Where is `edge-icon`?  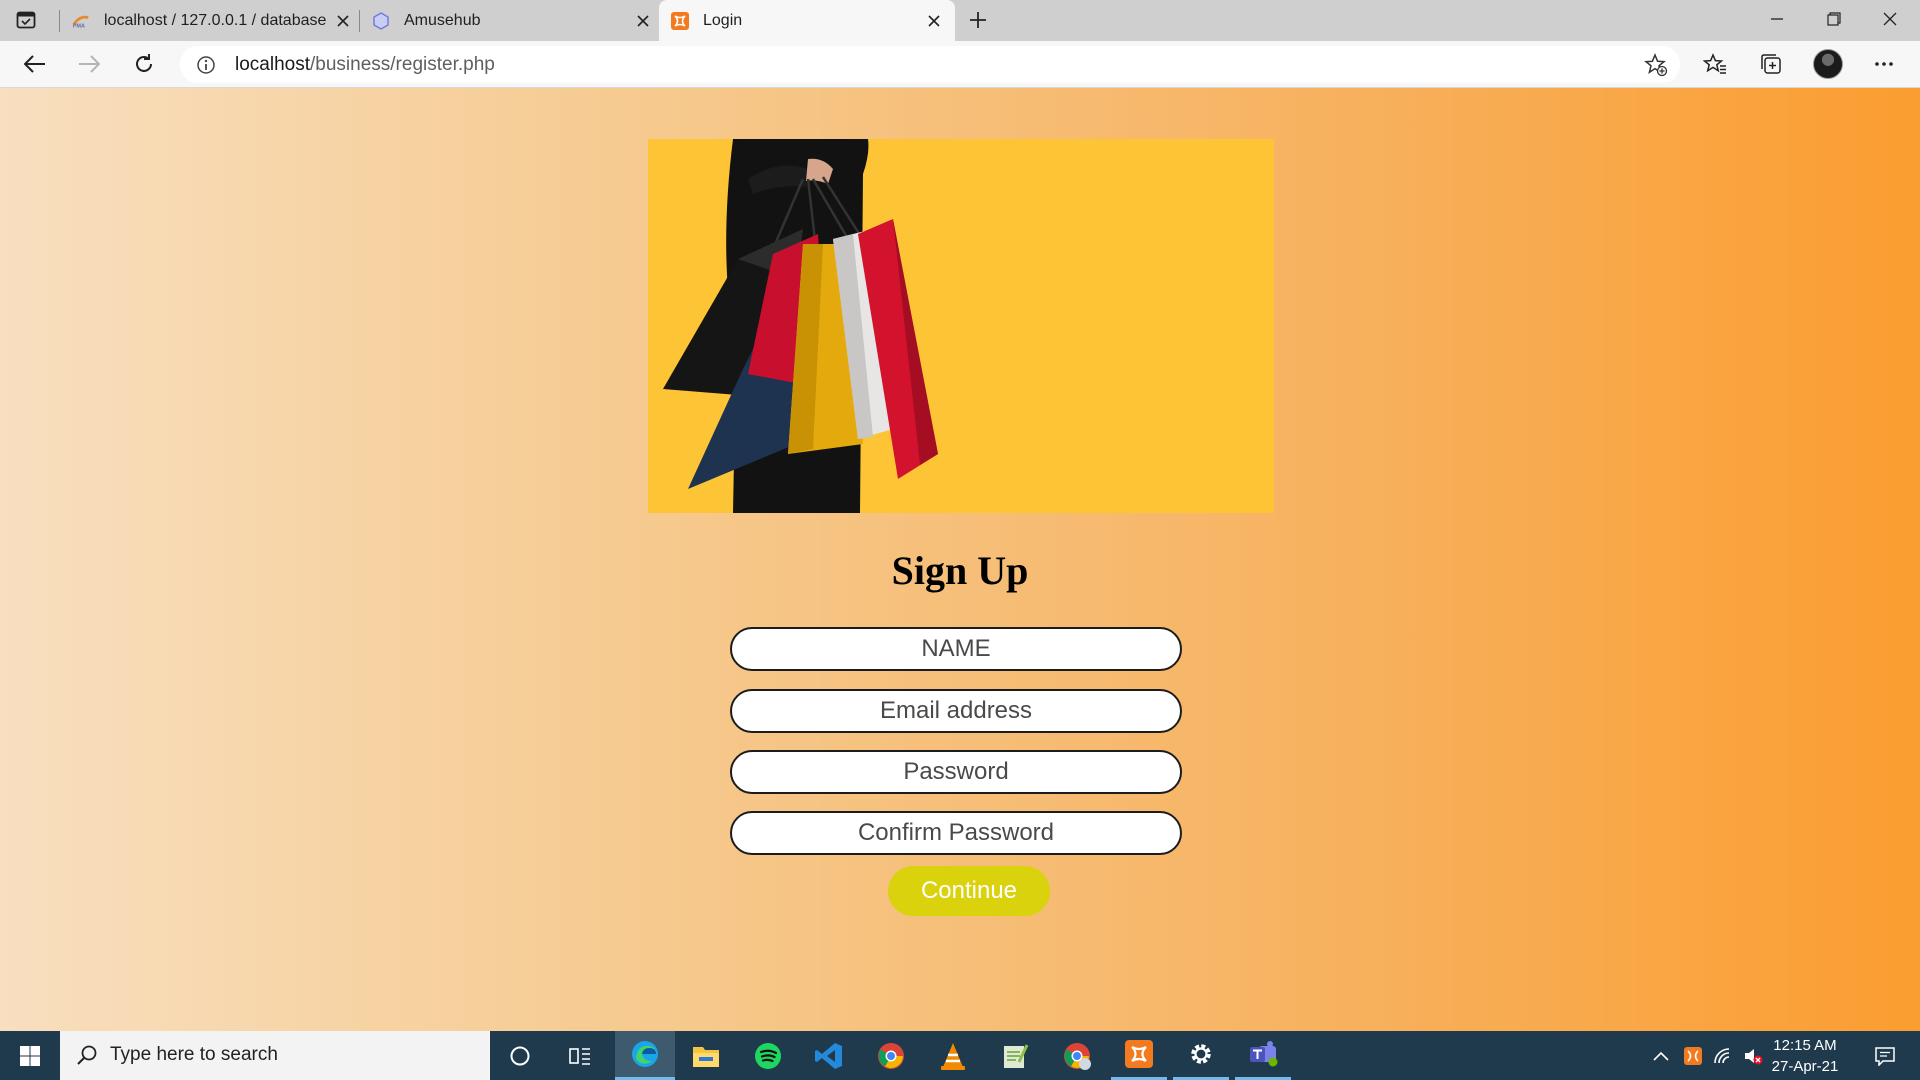 edge-icon is located at coordinates (645, 1055).